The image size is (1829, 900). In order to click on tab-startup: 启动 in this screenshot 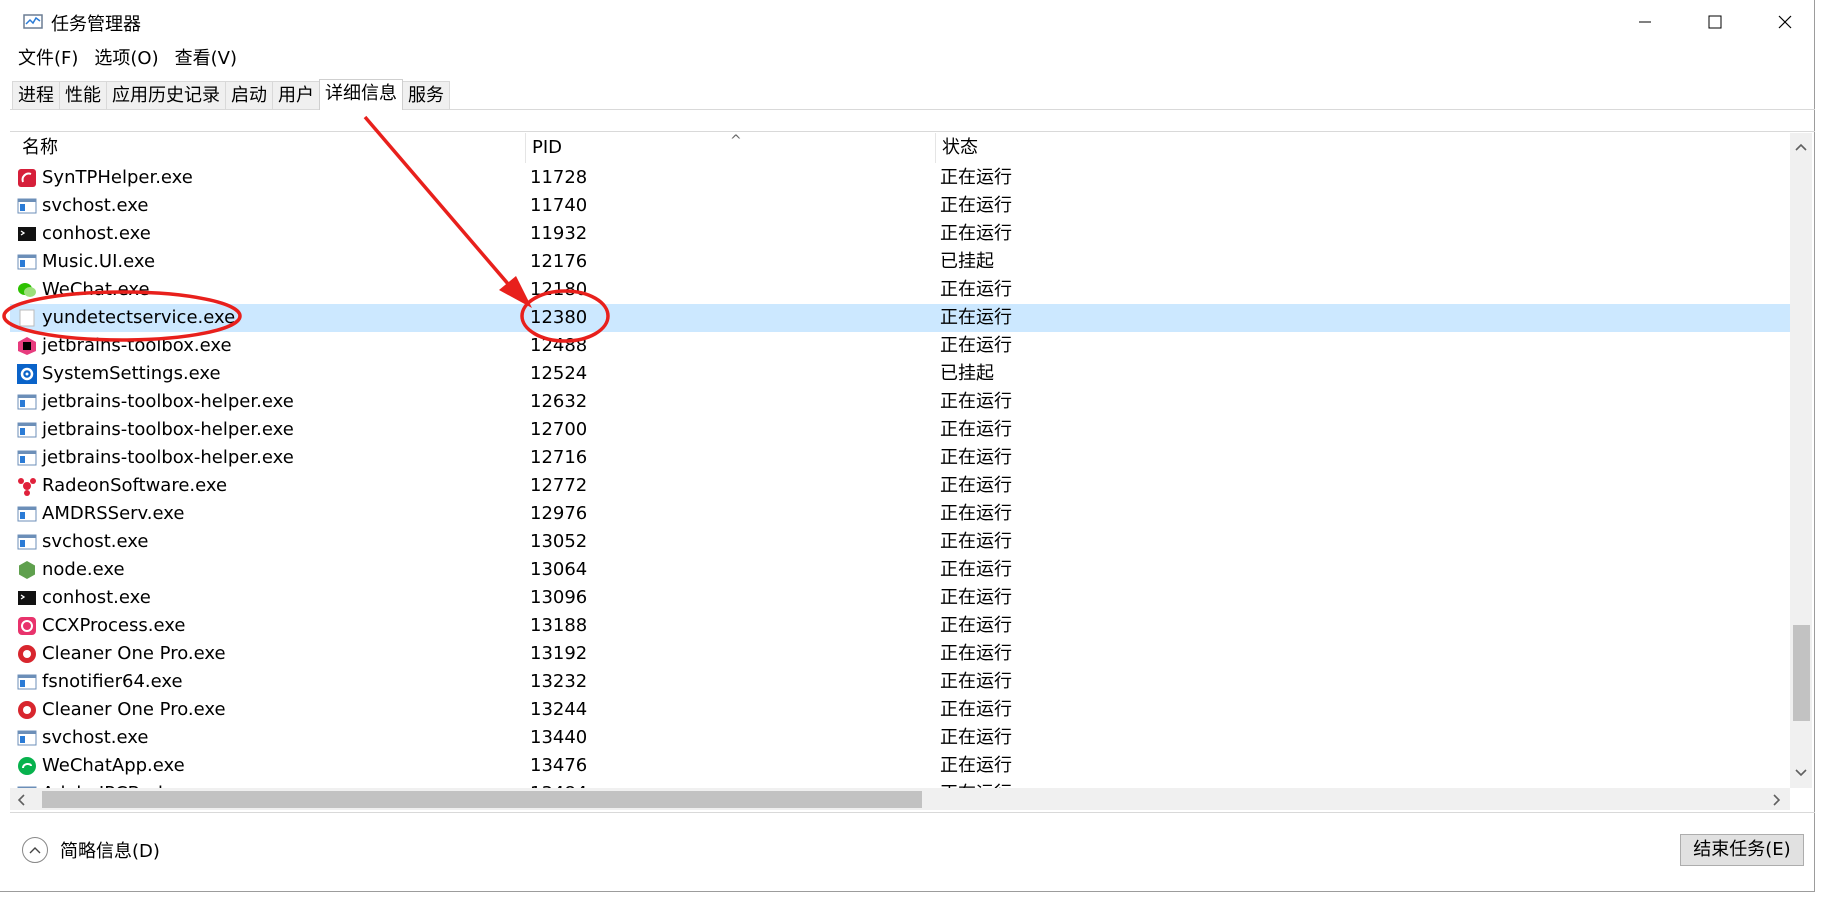, I will do `click(249, 95)`.